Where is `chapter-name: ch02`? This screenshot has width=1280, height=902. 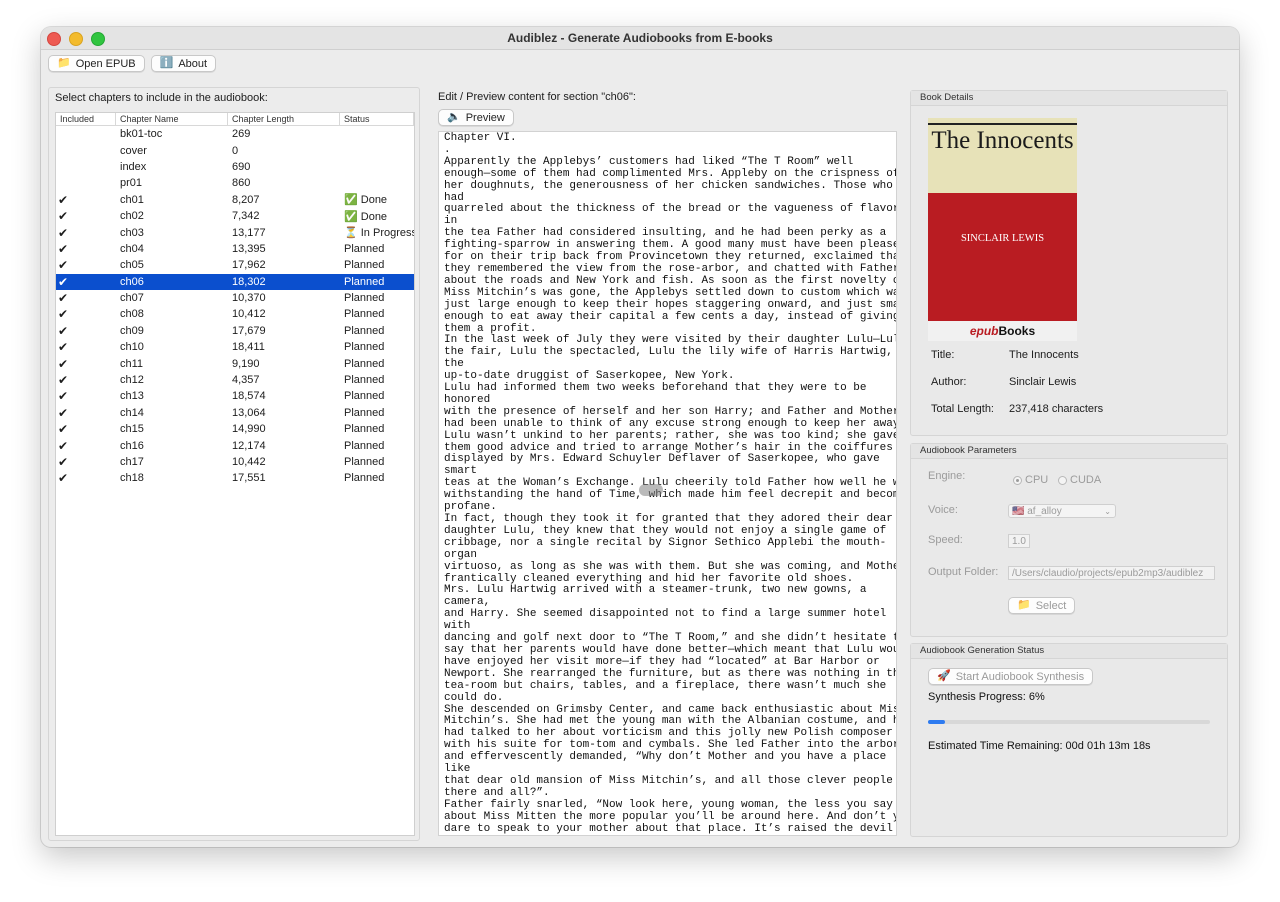 chapter-name: ch02 is located at coordinates (132, 216).